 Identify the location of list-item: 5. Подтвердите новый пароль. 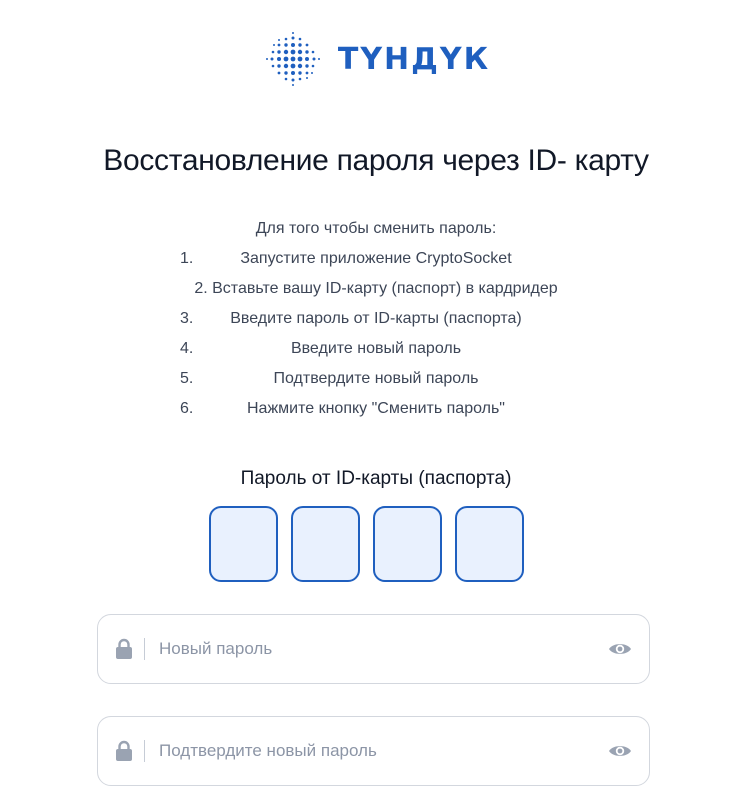
(376, 383).